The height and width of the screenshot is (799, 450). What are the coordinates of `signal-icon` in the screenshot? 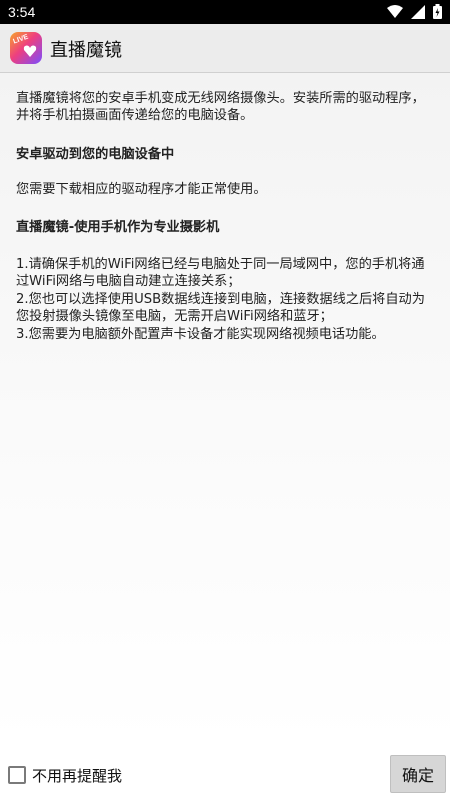 It's located at (418, 11).